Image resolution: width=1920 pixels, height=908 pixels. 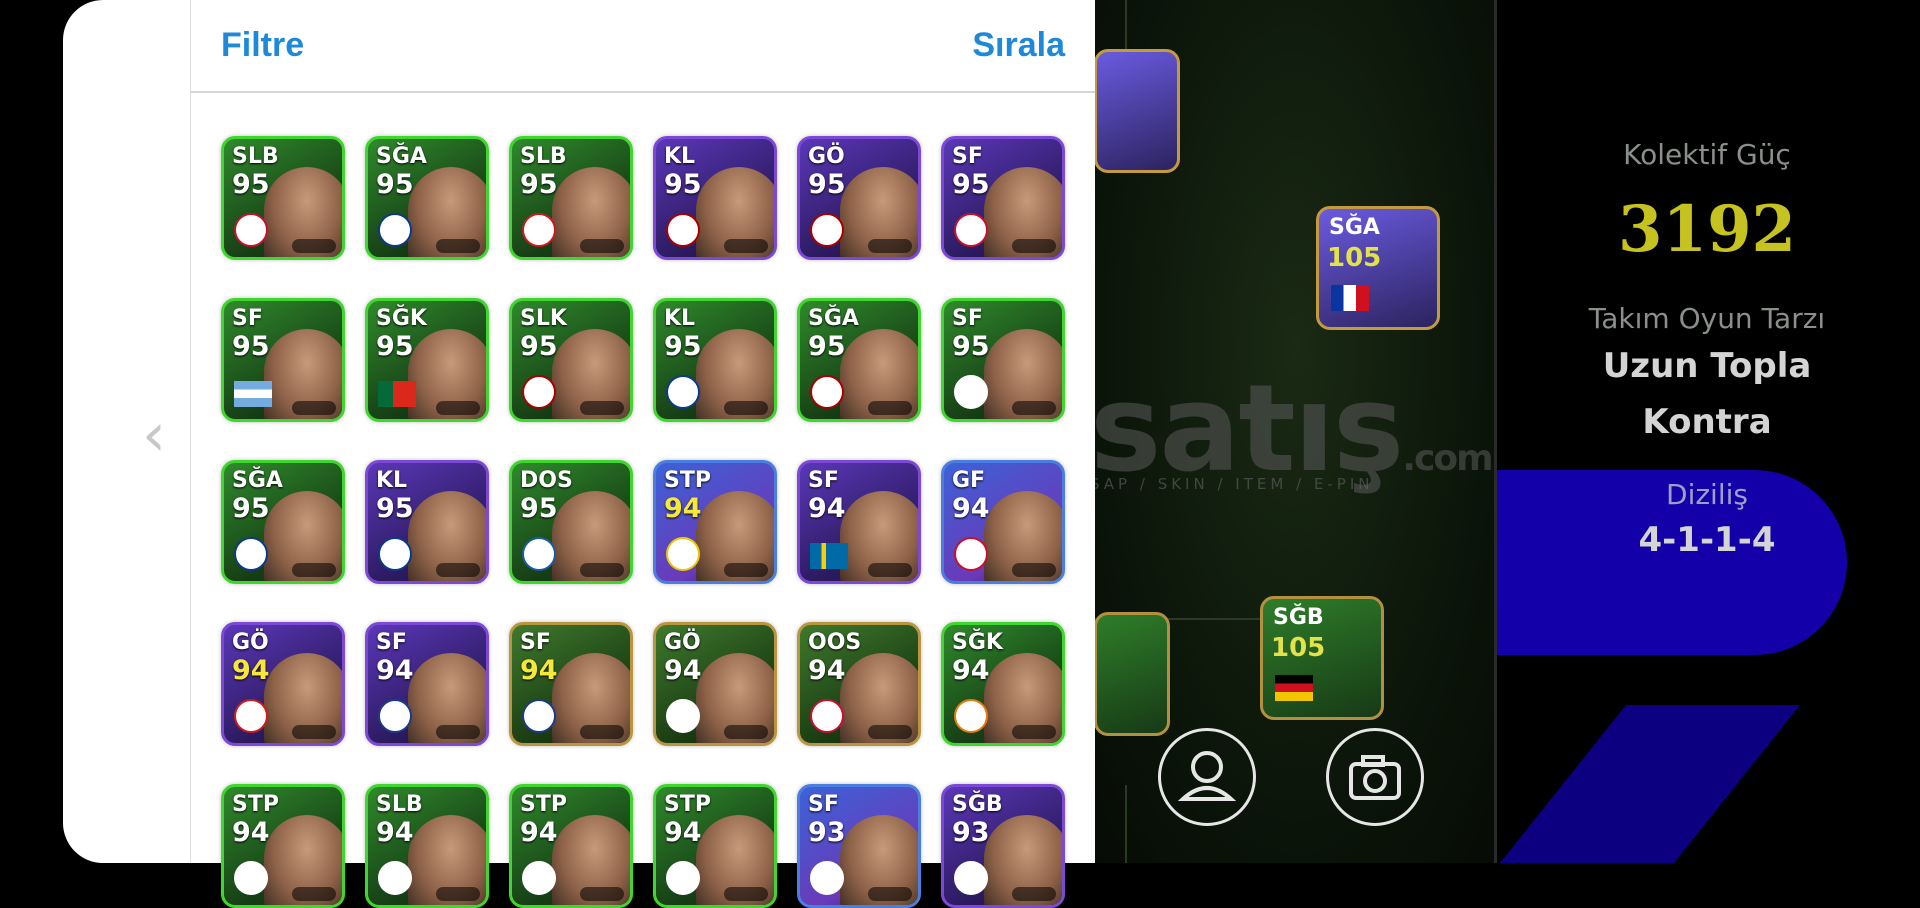 What do you see at coordinates (1003, 684) in the screenshot?
I see `player-card: SĞK 94` at bounding box center [1003, 684].